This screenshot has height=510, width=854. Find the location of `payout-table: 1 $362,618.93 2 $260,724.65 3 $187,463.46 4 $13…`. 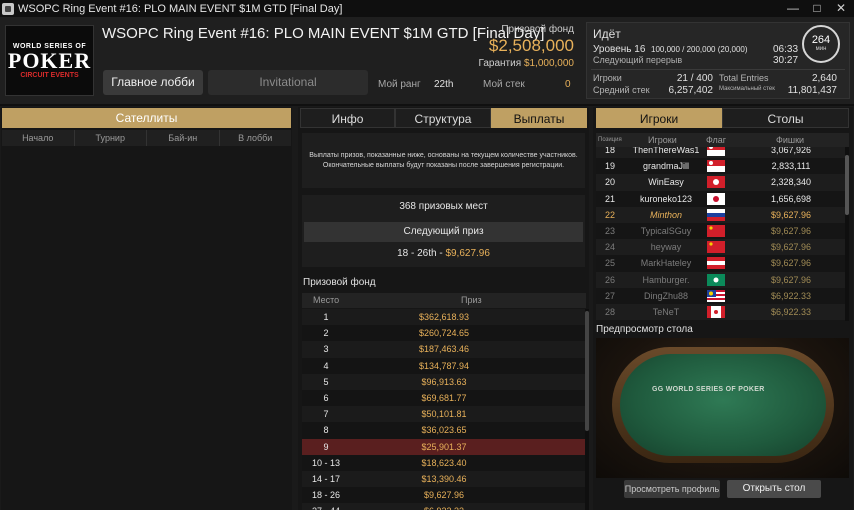

payout-table: 1 $362,618.93 2 $260,724.65 3 $187,463.46 4 $13… is located at coordinates (444, 409).